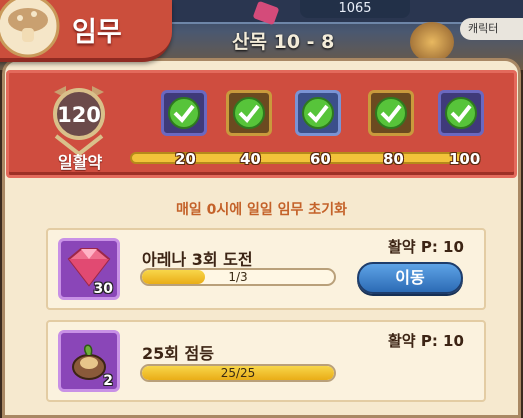  Describe the element at coordinates (250, 159) in the screenshot. I see `milestone-label: 40` at that location.